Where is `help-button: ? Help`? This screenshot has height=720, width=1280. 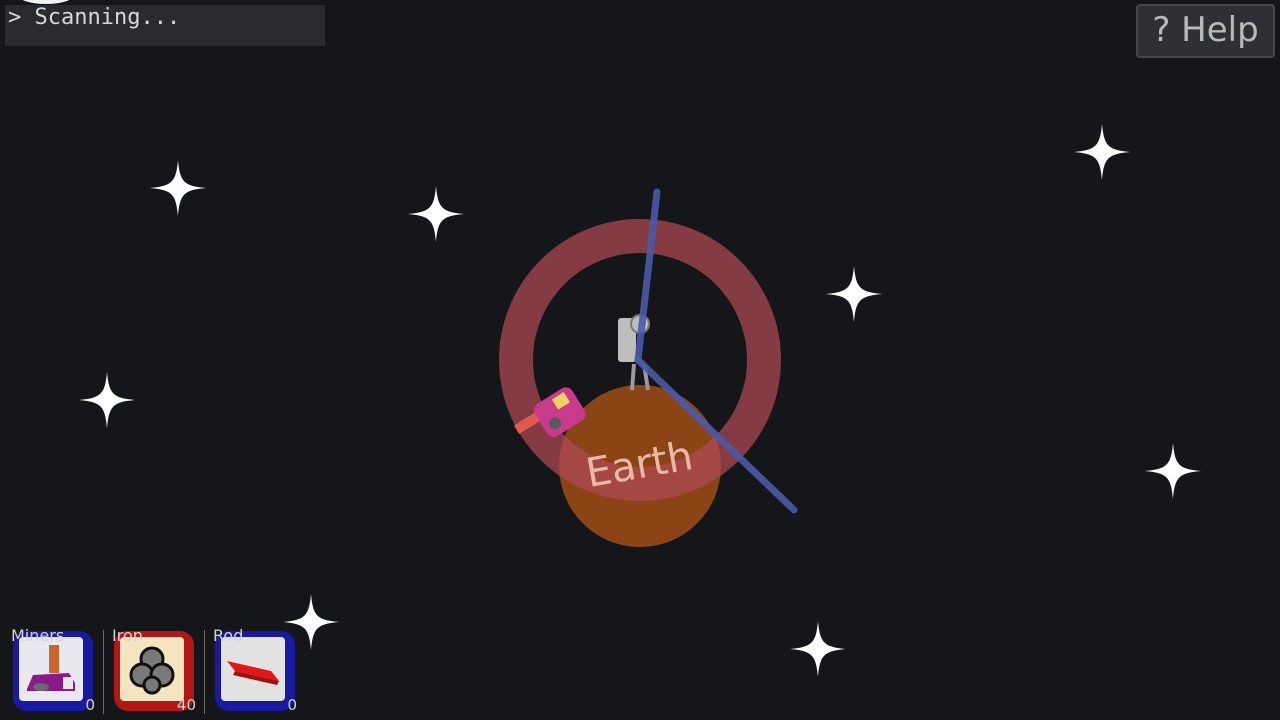
help-button: ? Help is located at coordinates (1205, 31).